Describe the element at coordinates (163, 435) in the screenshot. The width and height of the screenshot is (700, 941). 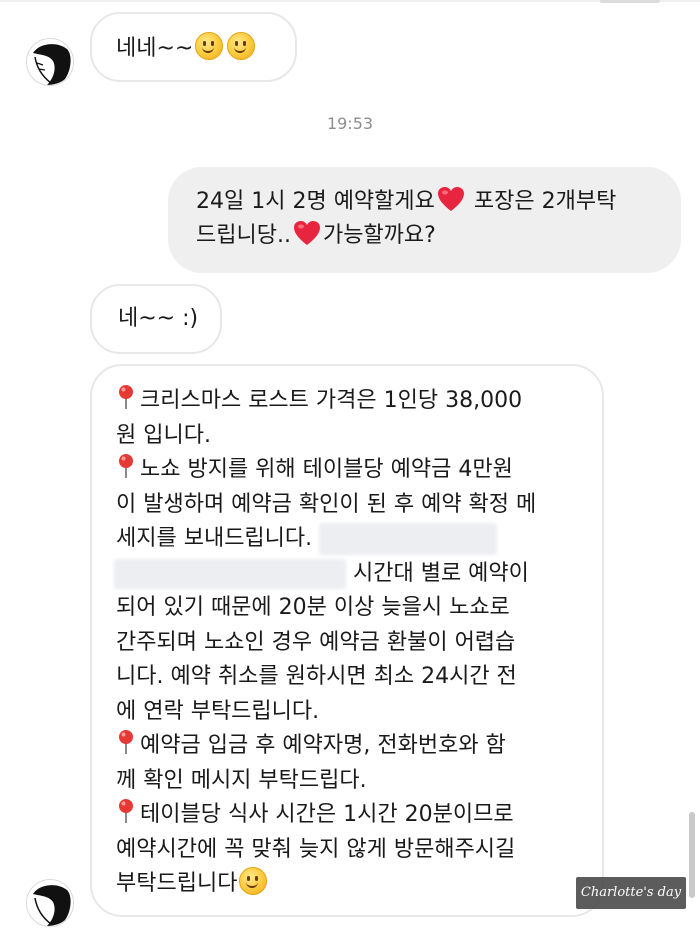
I see `message-line: 원 입니다.` at that location.